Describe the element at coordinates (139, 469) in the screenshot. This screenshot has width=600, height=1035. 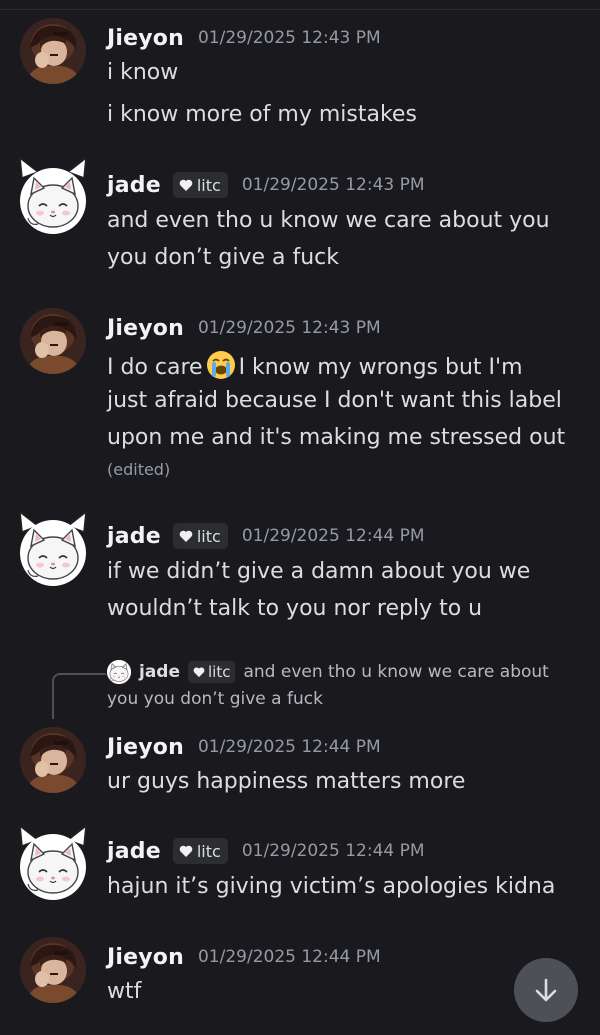
I see `edited-label: (edited)` at that location.